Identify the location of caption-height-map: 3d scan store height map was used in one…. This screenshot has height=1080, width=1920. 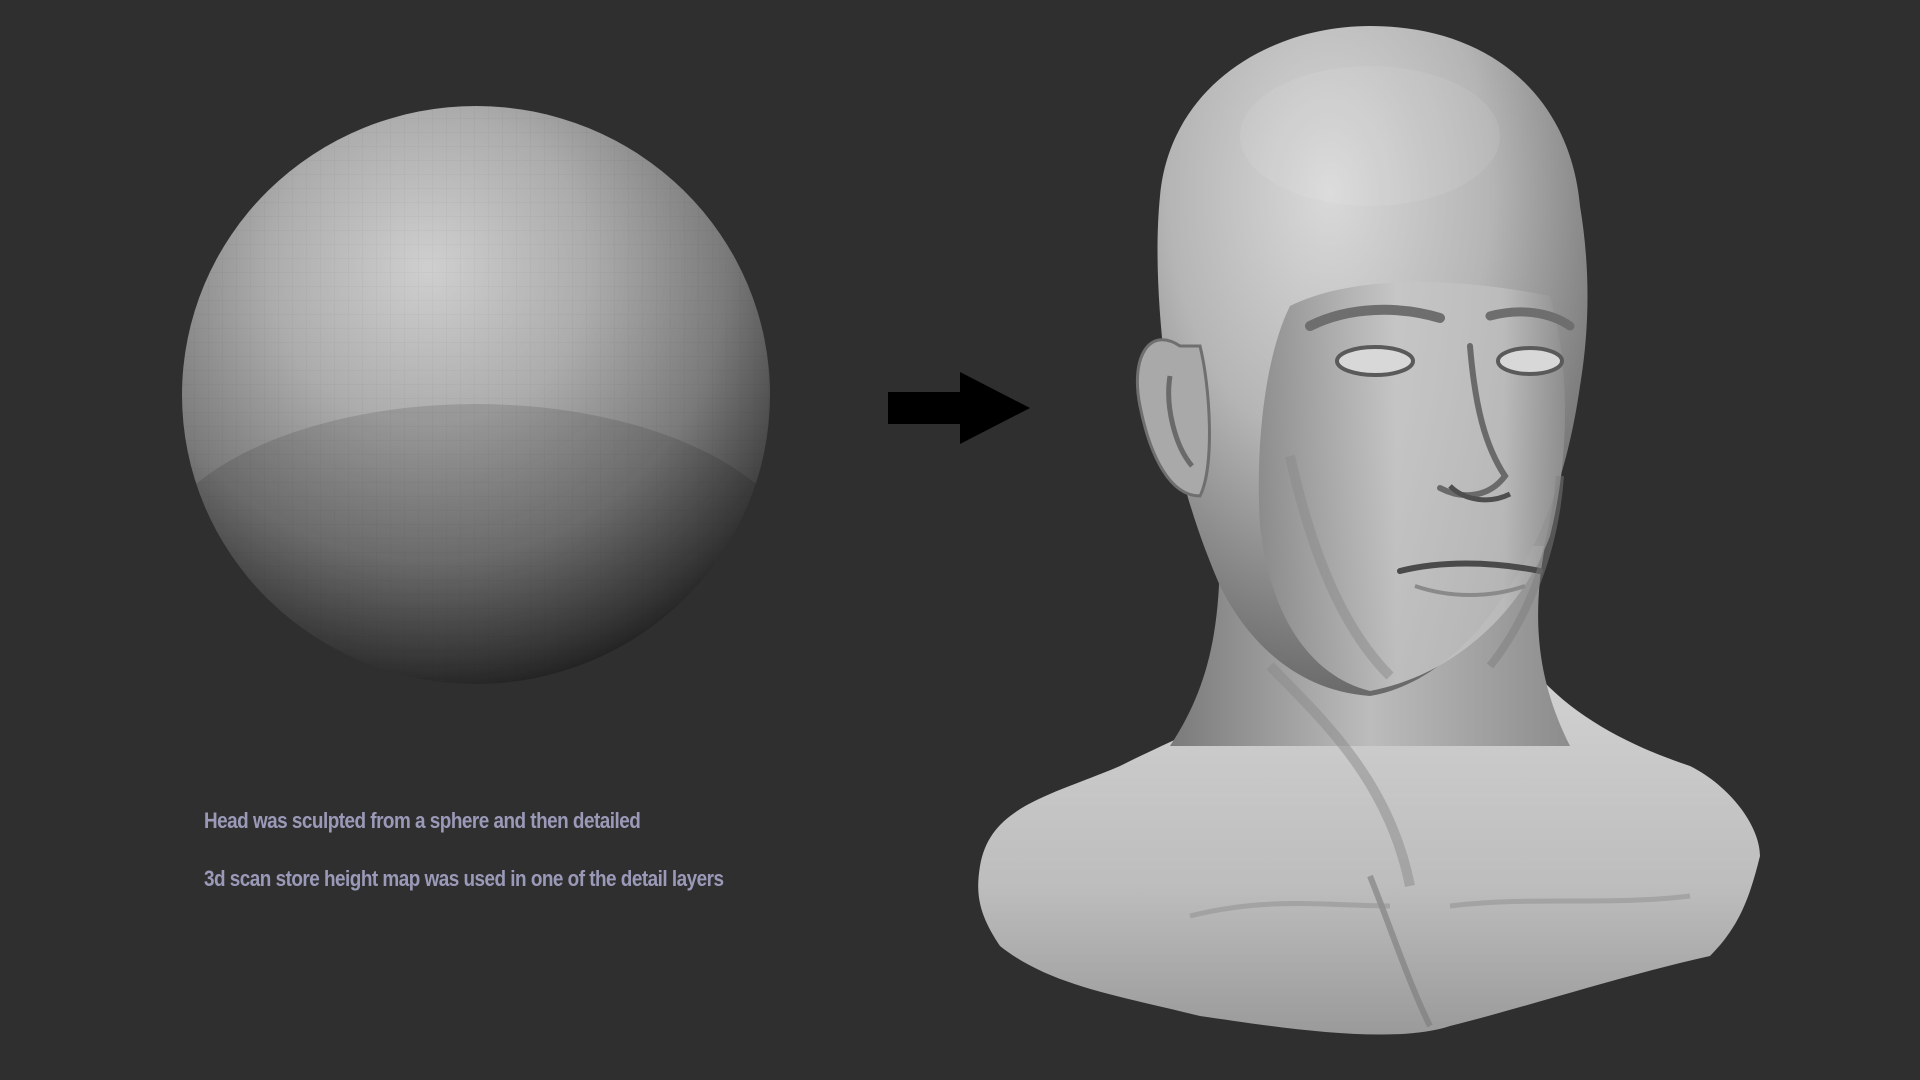
(464, 878).